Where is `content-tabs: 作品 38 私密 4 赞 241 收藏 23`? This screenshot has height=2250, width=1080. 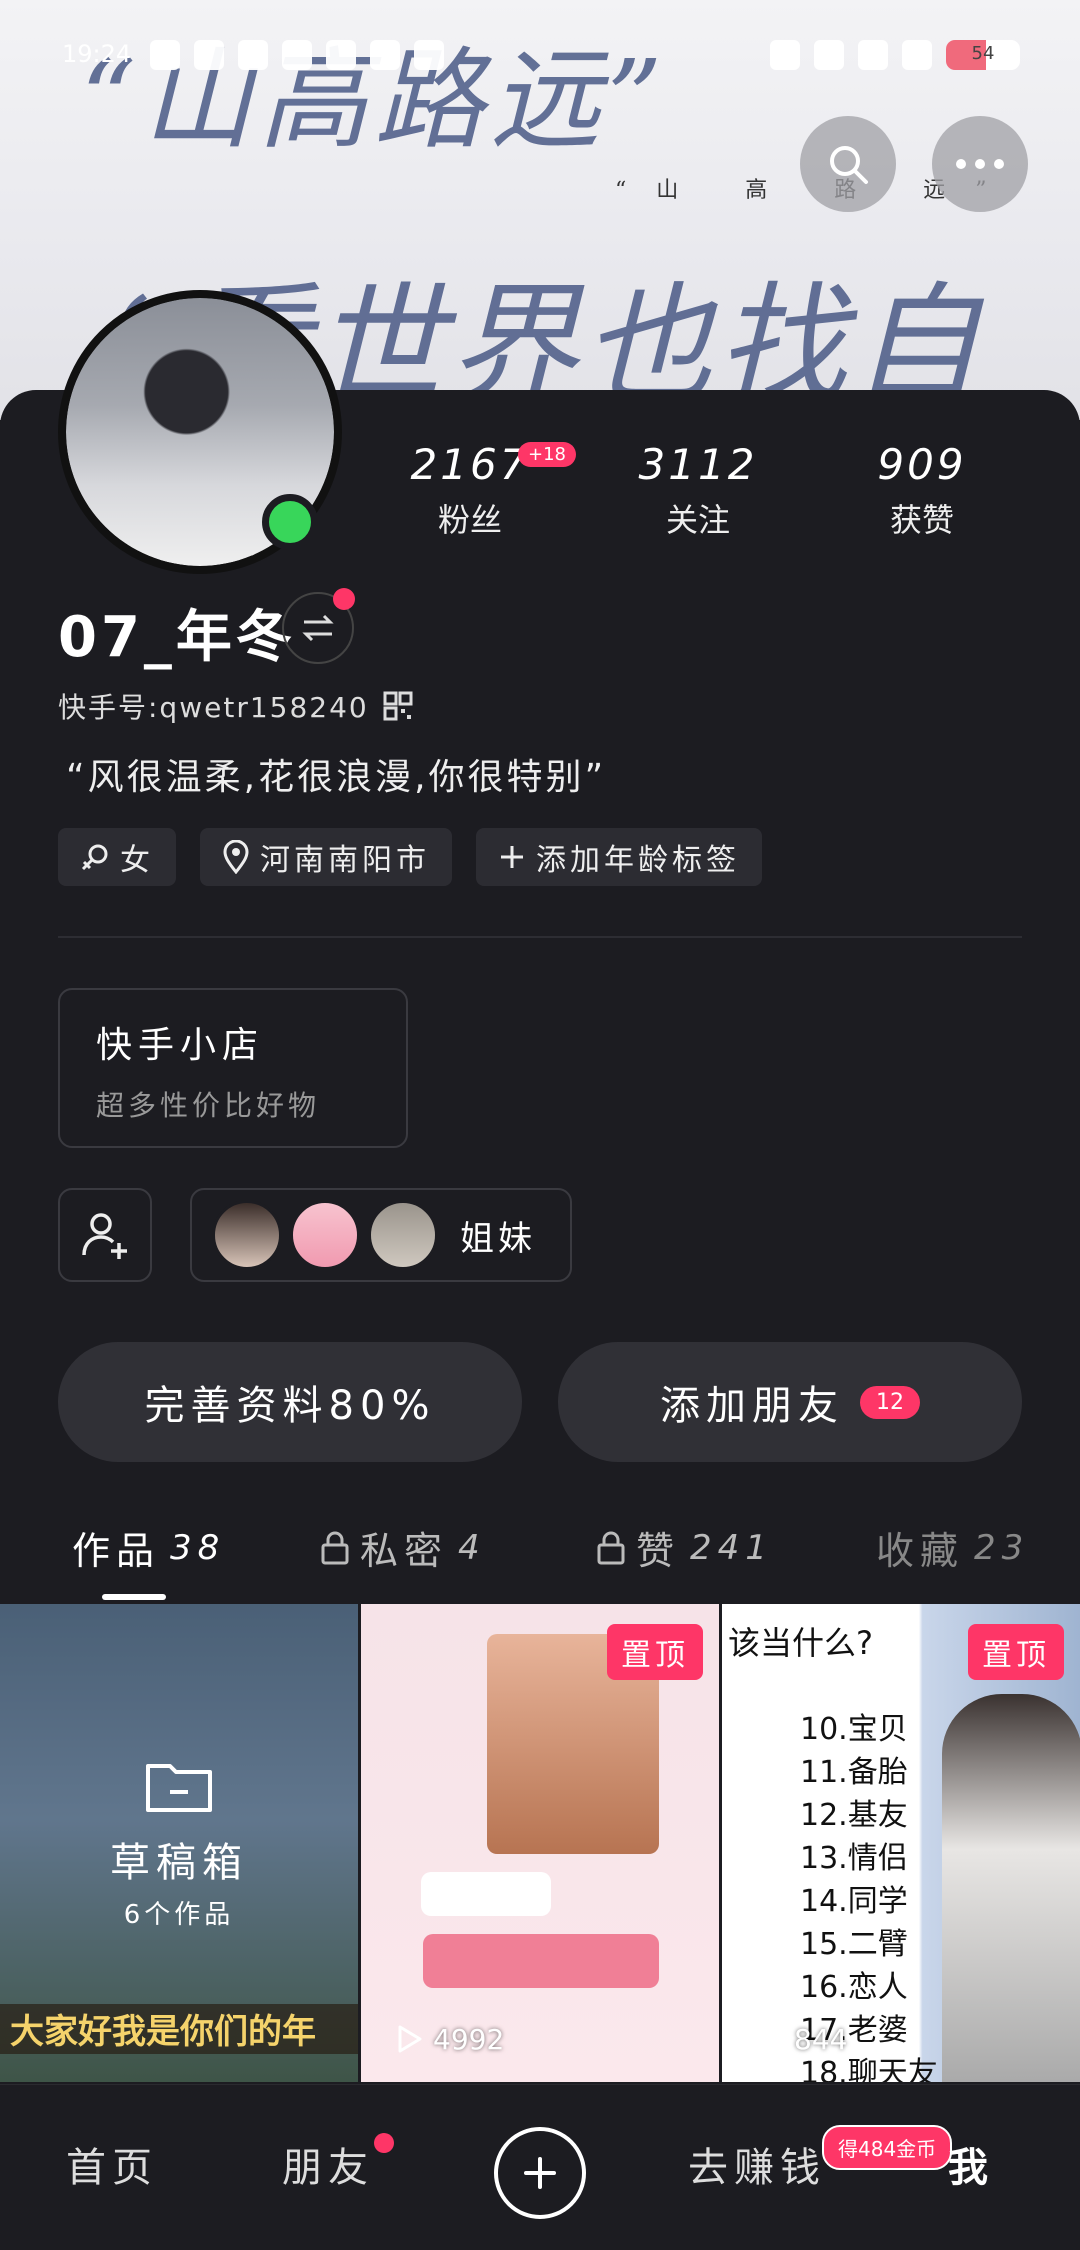 content-tabs: 作品 38 私密 4 赞 241 收藏 23 is located at coordinates (540, 1556).